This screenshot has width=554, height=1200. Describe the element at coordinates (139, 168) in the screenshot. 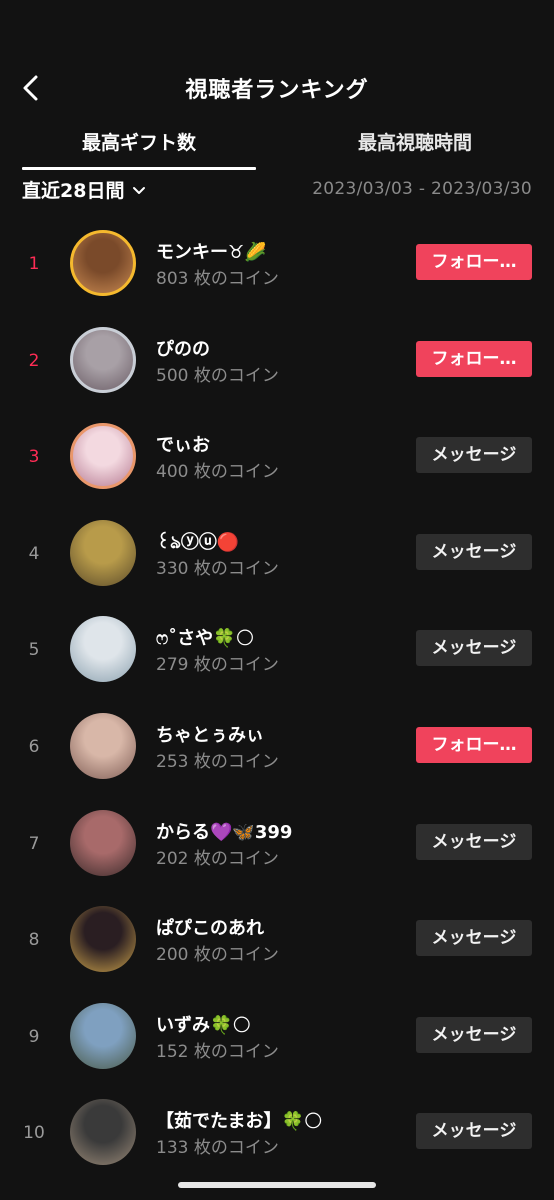

I see `active-tab-indicator` at that location.